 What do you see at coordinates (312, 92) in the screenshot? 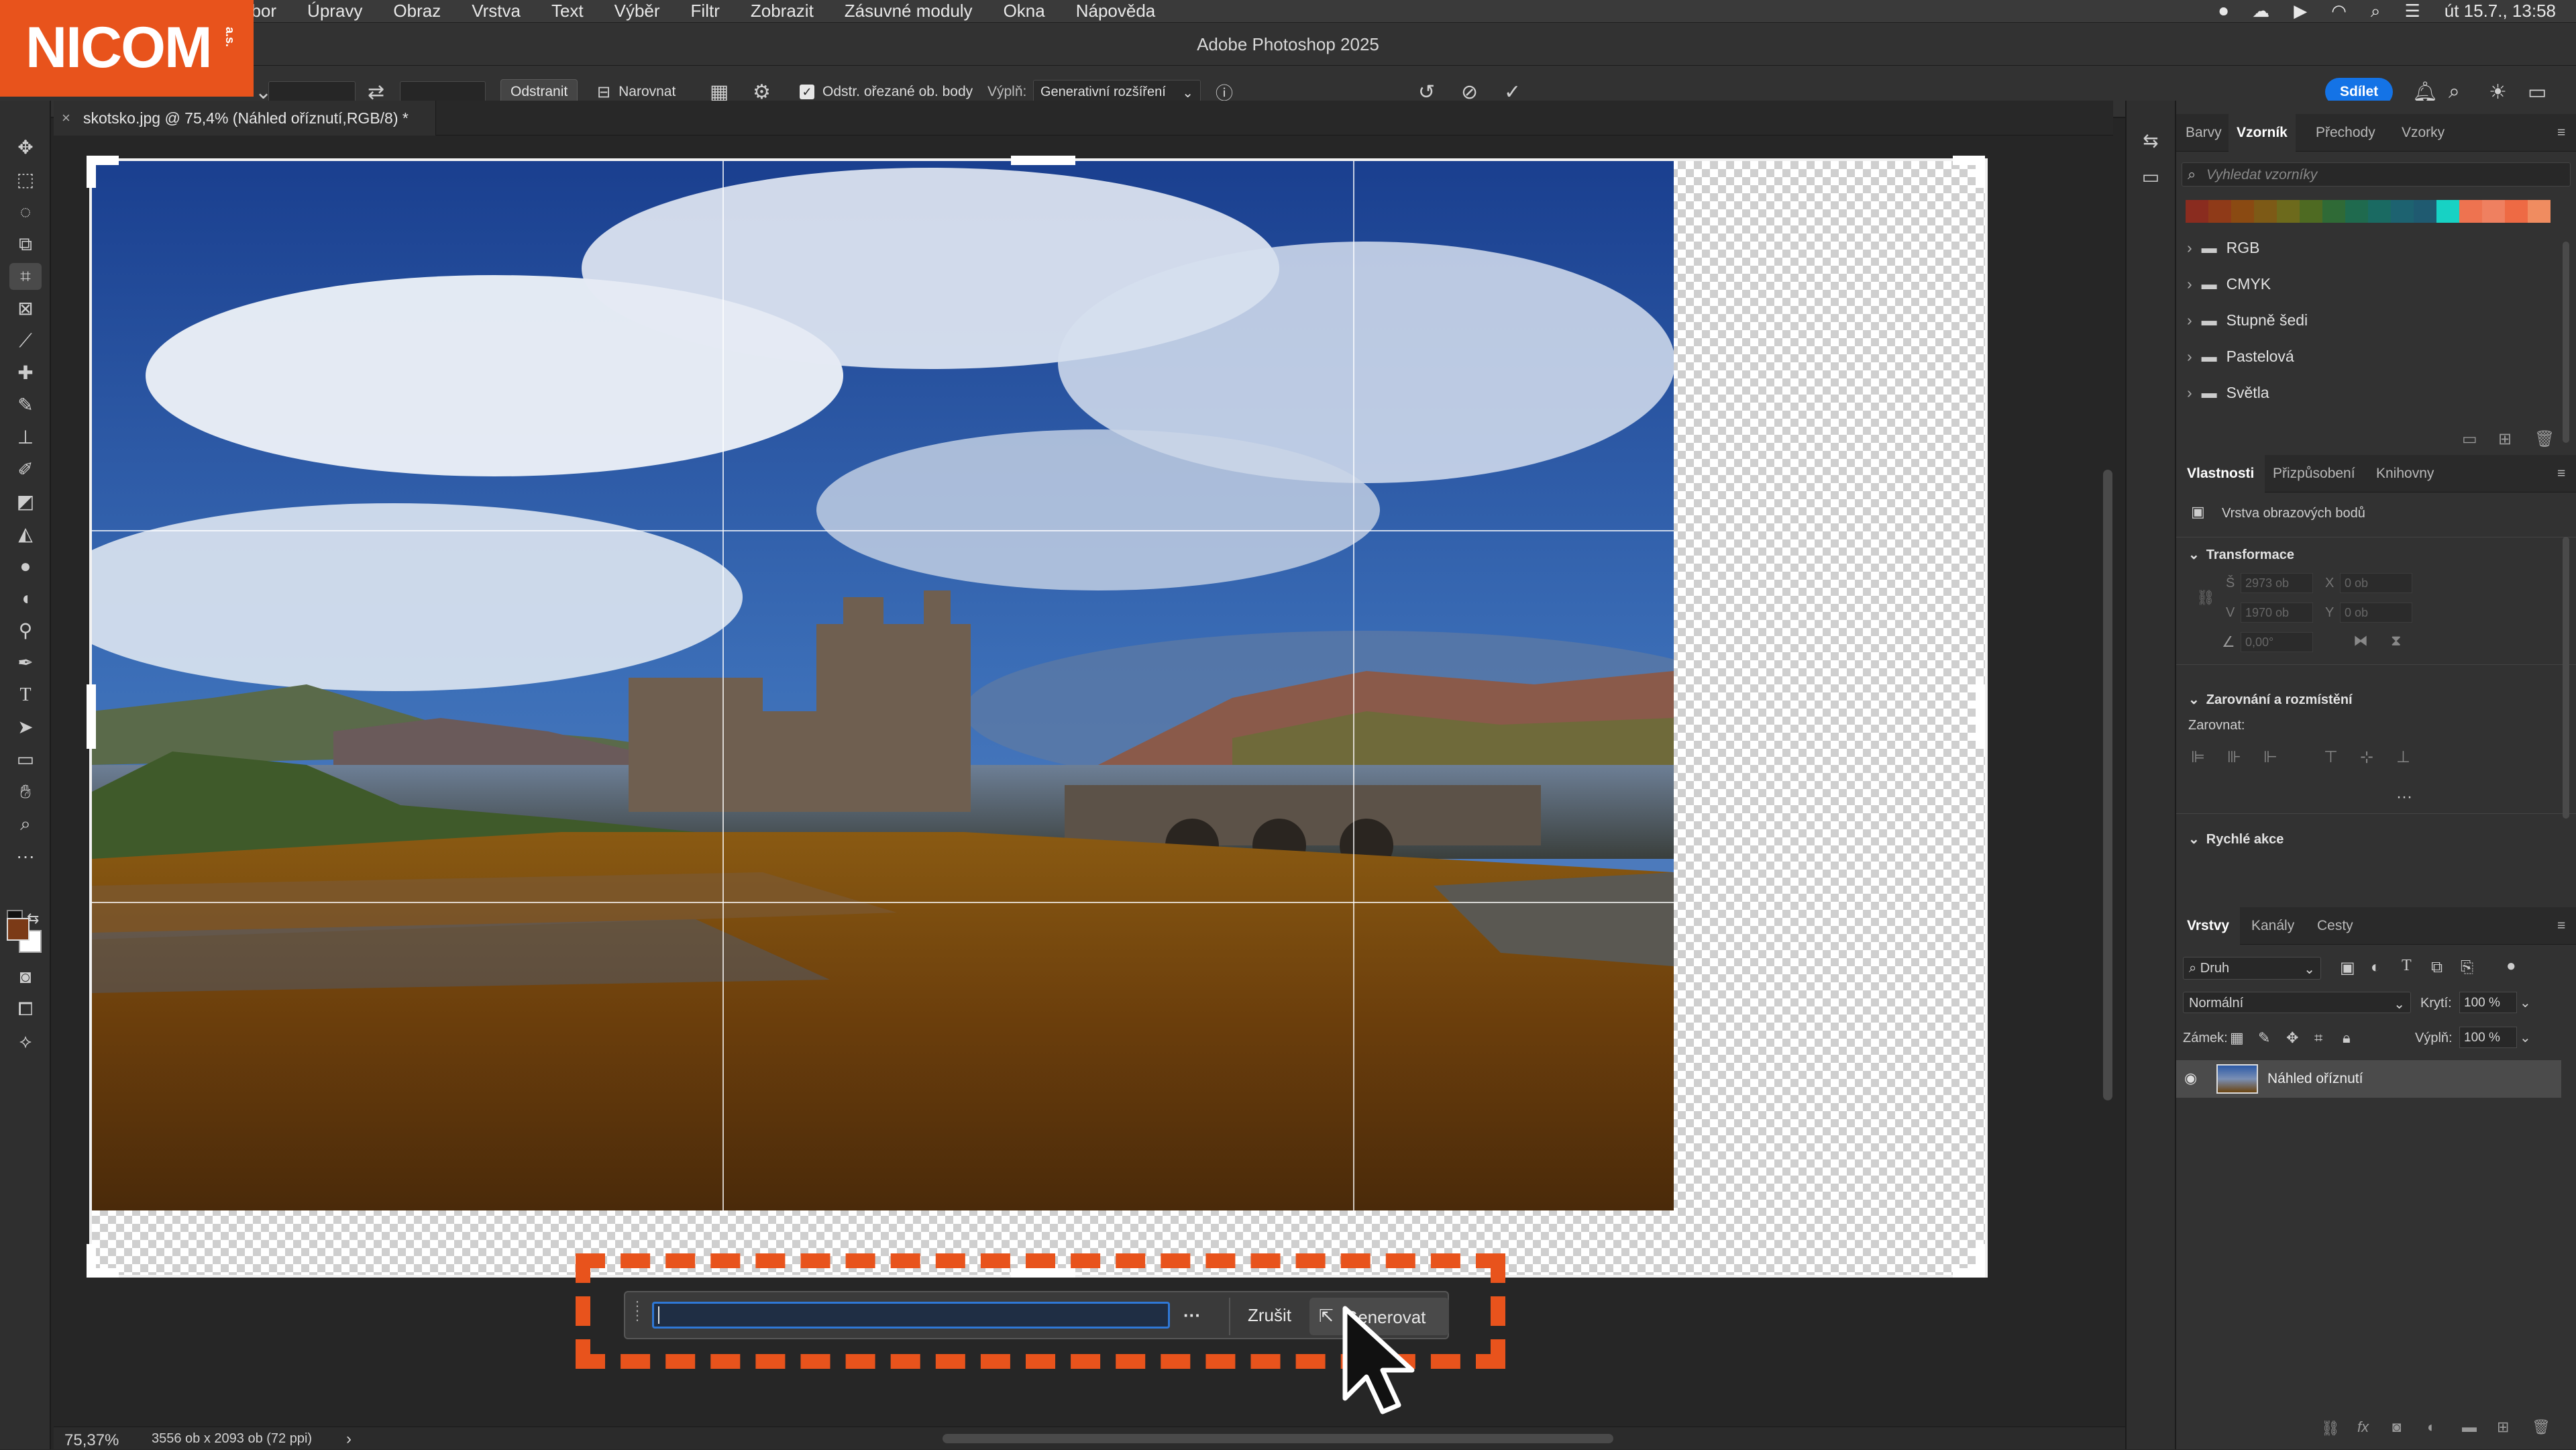
I see `crop-width-field` at bounding box center [312, 92].